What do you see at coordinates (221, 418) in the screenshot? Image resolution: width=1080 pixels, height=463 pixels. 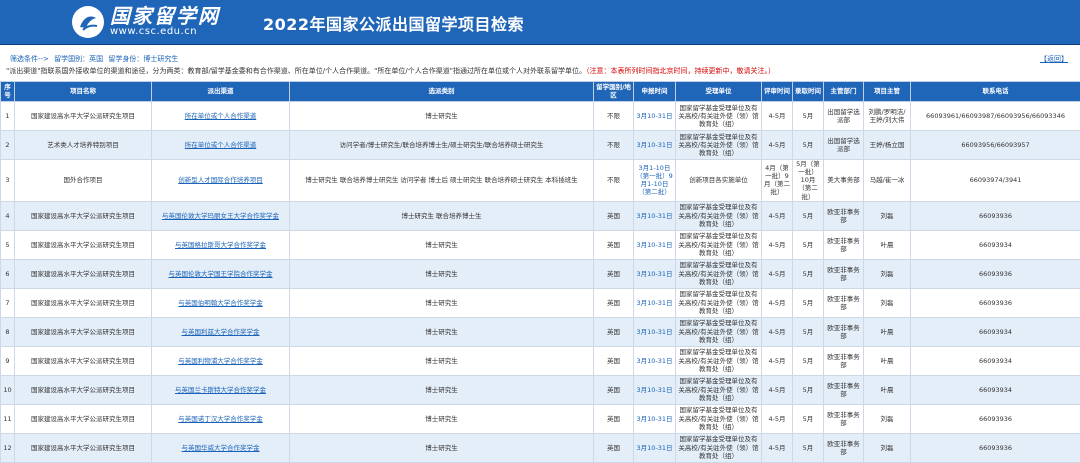 I see `cell-channel-link: 与英国诺丁汉大学合作奖学金` at bounding box center [221, 418].